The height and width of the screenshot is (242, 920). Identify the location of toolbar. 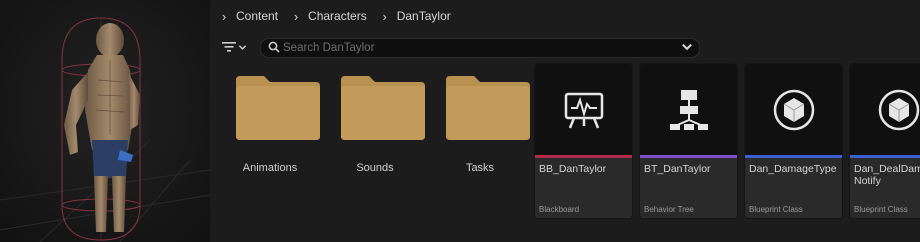
(565, 47).